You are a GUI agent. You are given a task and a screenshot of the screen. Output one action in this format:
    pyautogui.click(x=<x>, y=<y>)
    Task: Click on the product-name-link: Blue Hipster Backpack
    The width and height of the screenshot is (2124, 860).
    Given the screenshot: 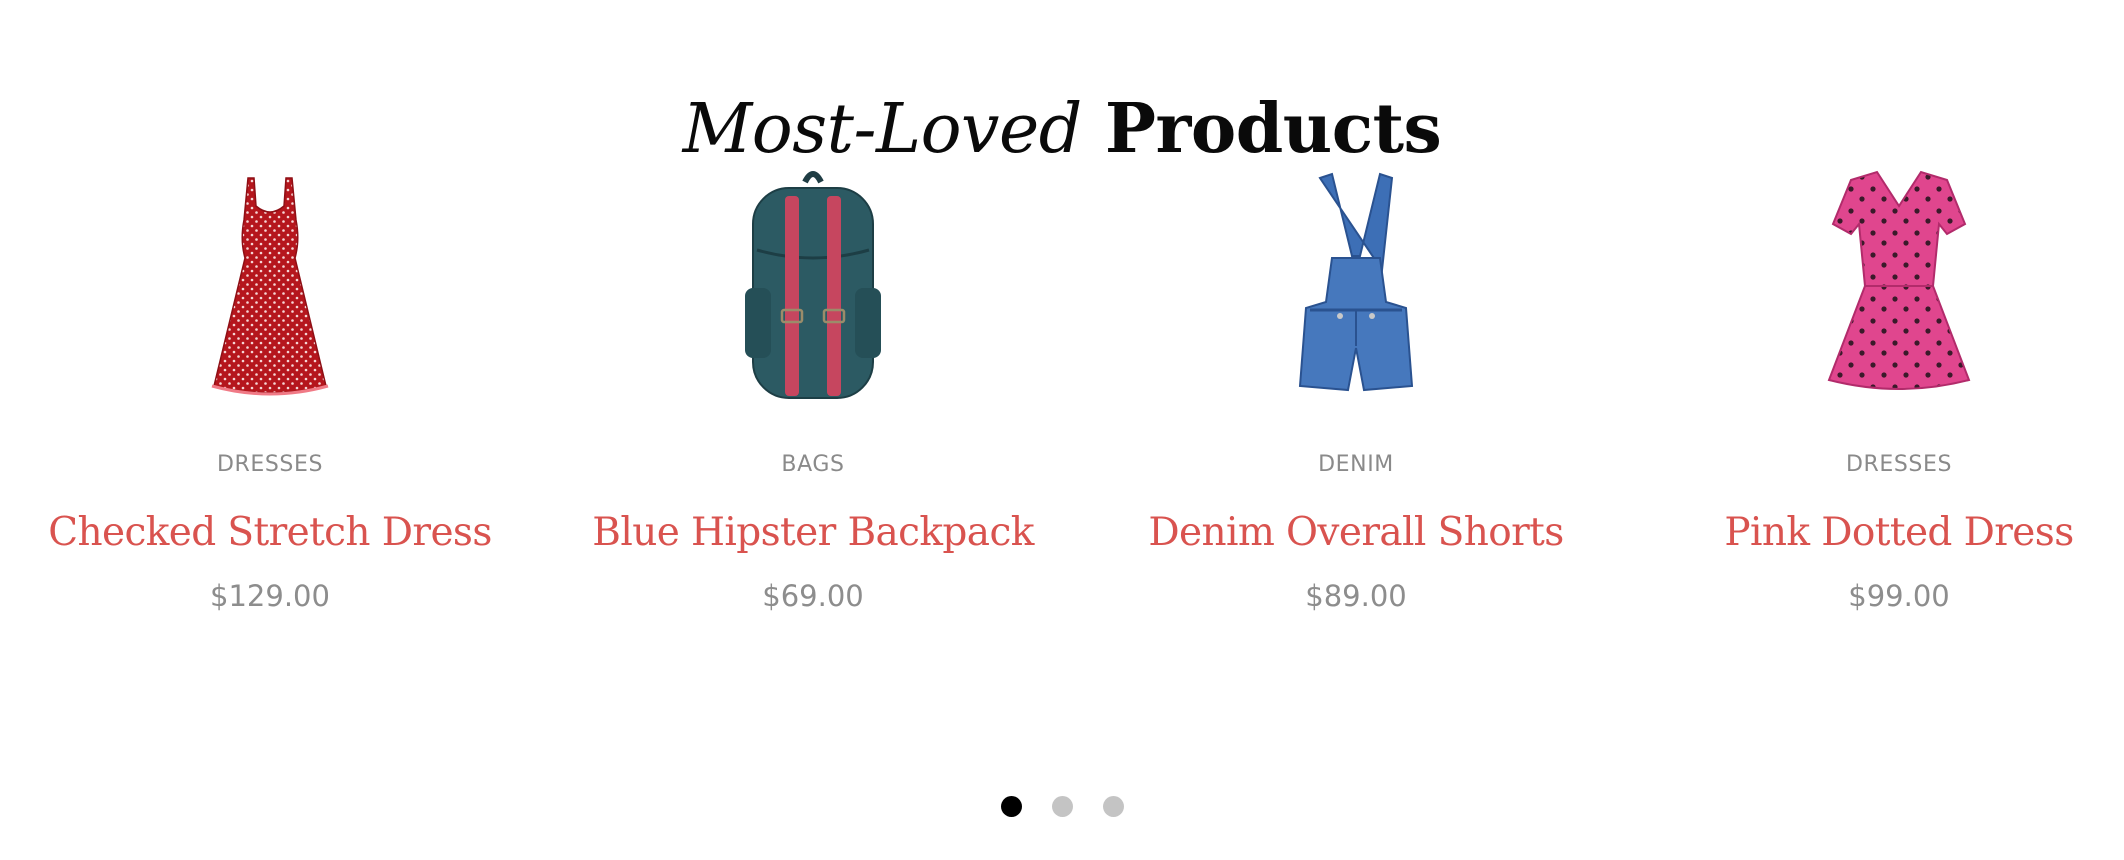 What is the action you would take?
    pyautogui.click(x=813, y=533)
    